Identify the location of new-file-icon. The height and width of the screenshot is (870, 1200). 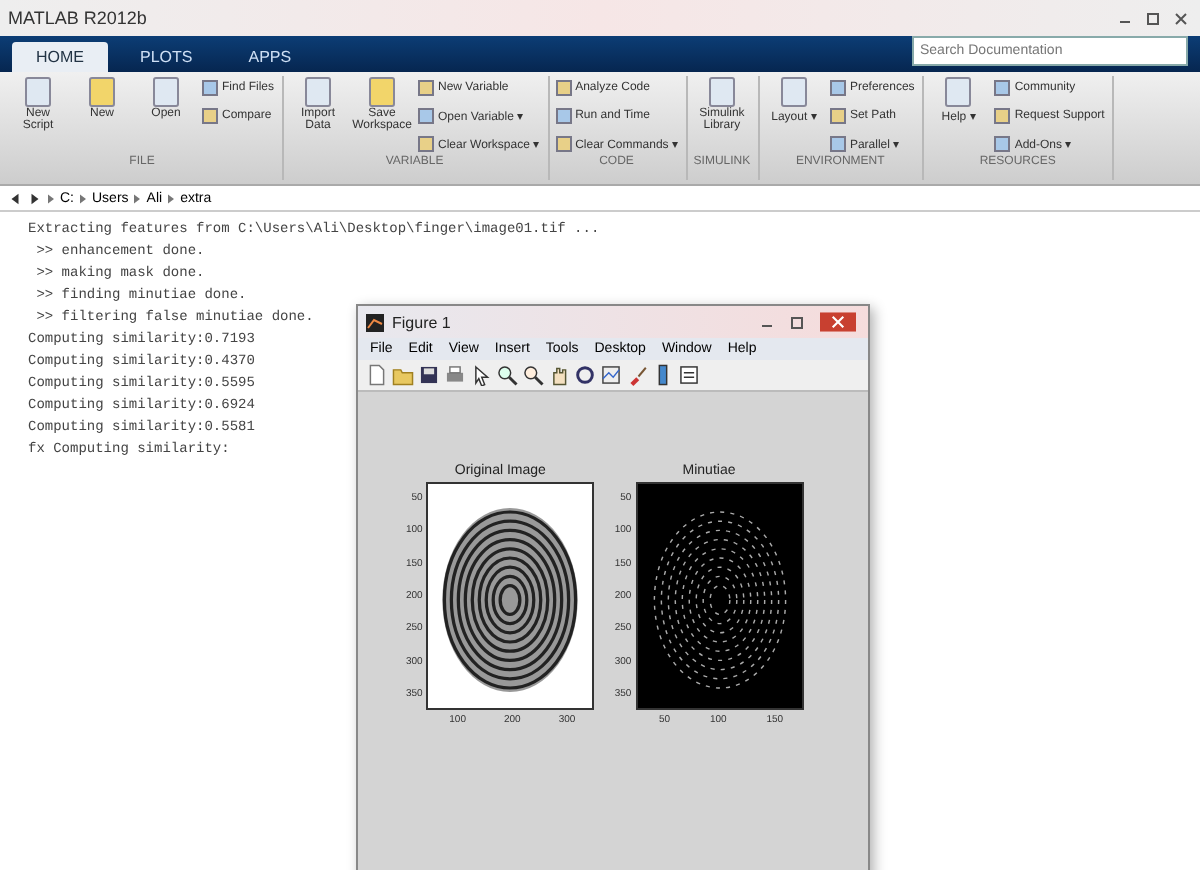
(377, 375).